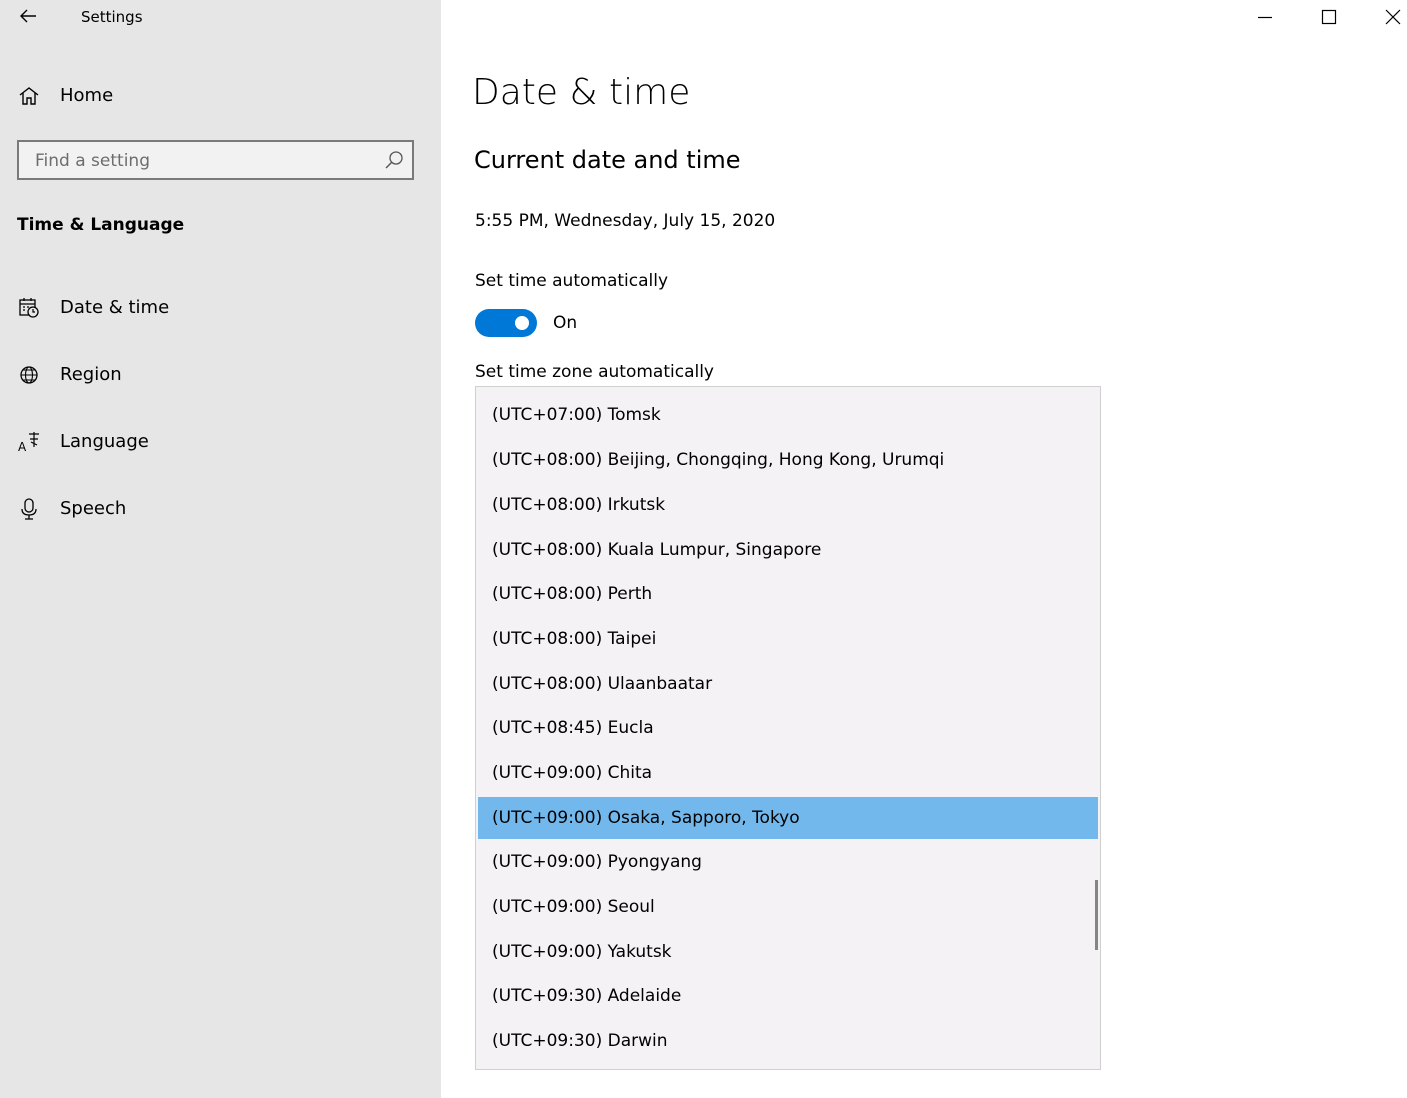 This screenshot has width=1407, height=1098. I want to click on section-heading: Current date and time, so click(607, 160).